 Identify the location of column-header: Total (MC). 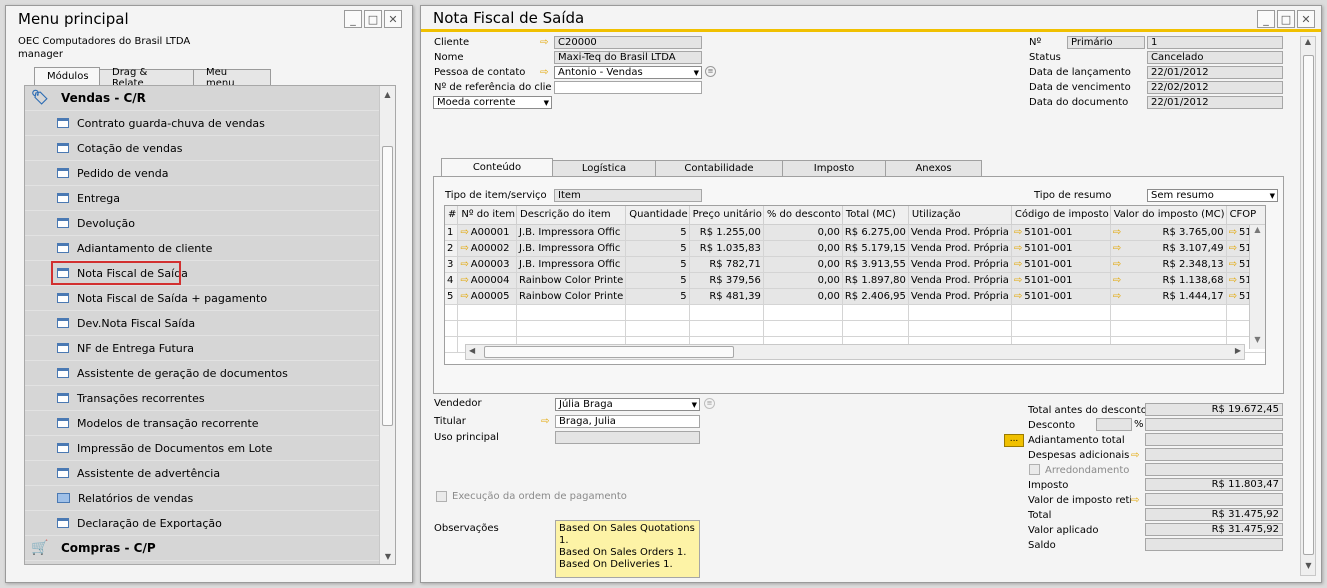
(875, 215).